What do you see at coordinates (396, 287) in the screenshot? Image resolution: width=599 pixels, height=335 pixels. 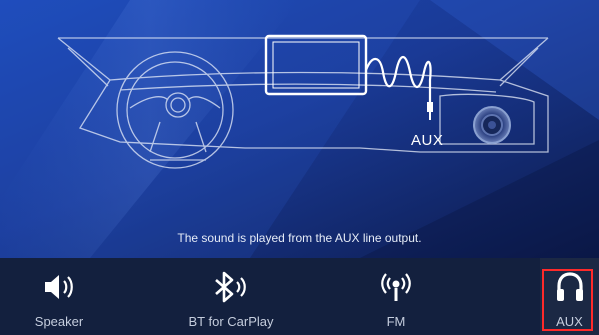 I see `fm-radio-icon` at bounding box center [396, 287].